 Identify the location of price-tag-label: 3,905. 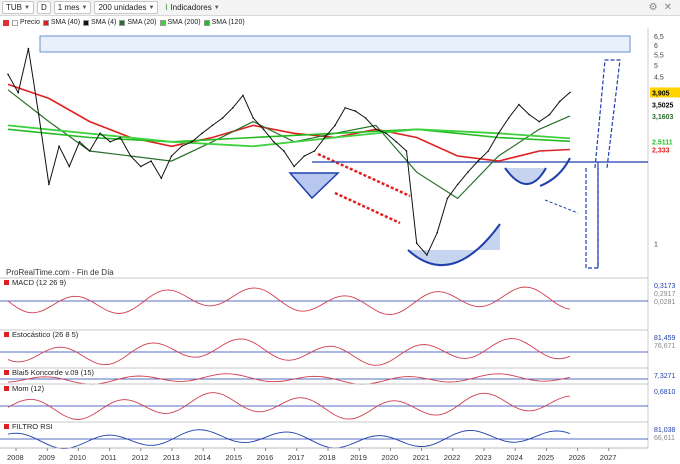
(661, 93).